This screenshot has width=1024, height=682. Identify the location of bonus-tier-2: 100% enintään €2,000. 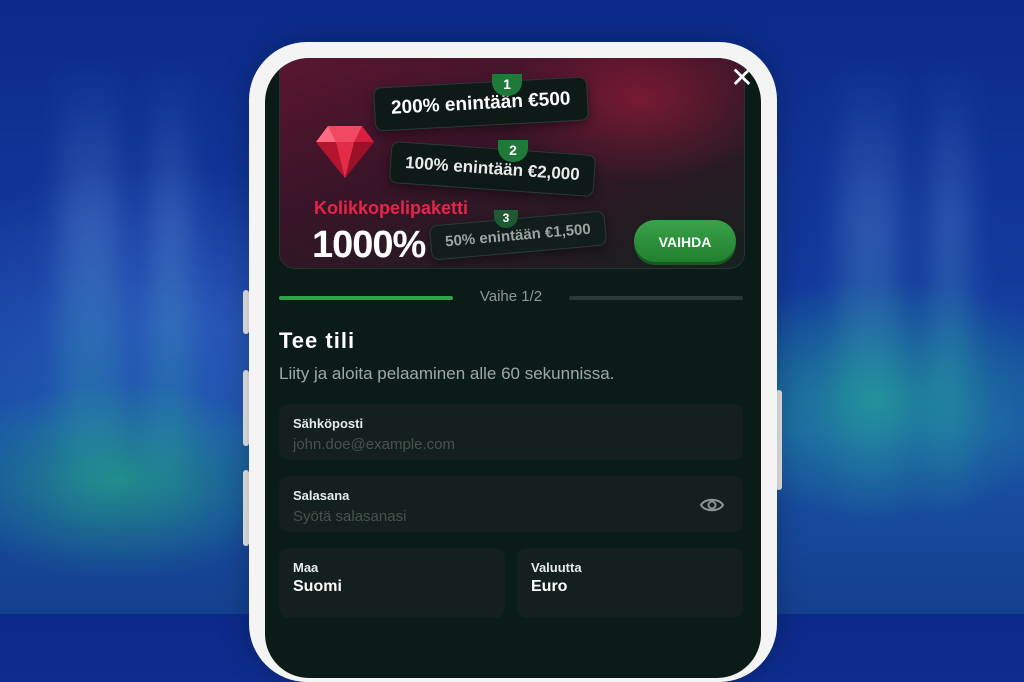
(492, 169).